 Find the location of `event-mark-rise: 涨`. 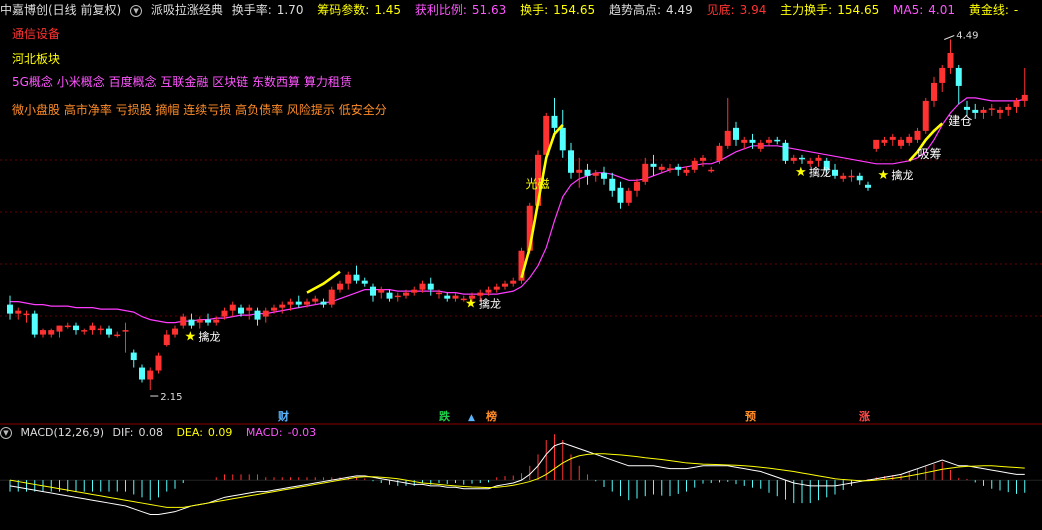

event-mark-rise: 涨 is located at coordinates (864, 416).